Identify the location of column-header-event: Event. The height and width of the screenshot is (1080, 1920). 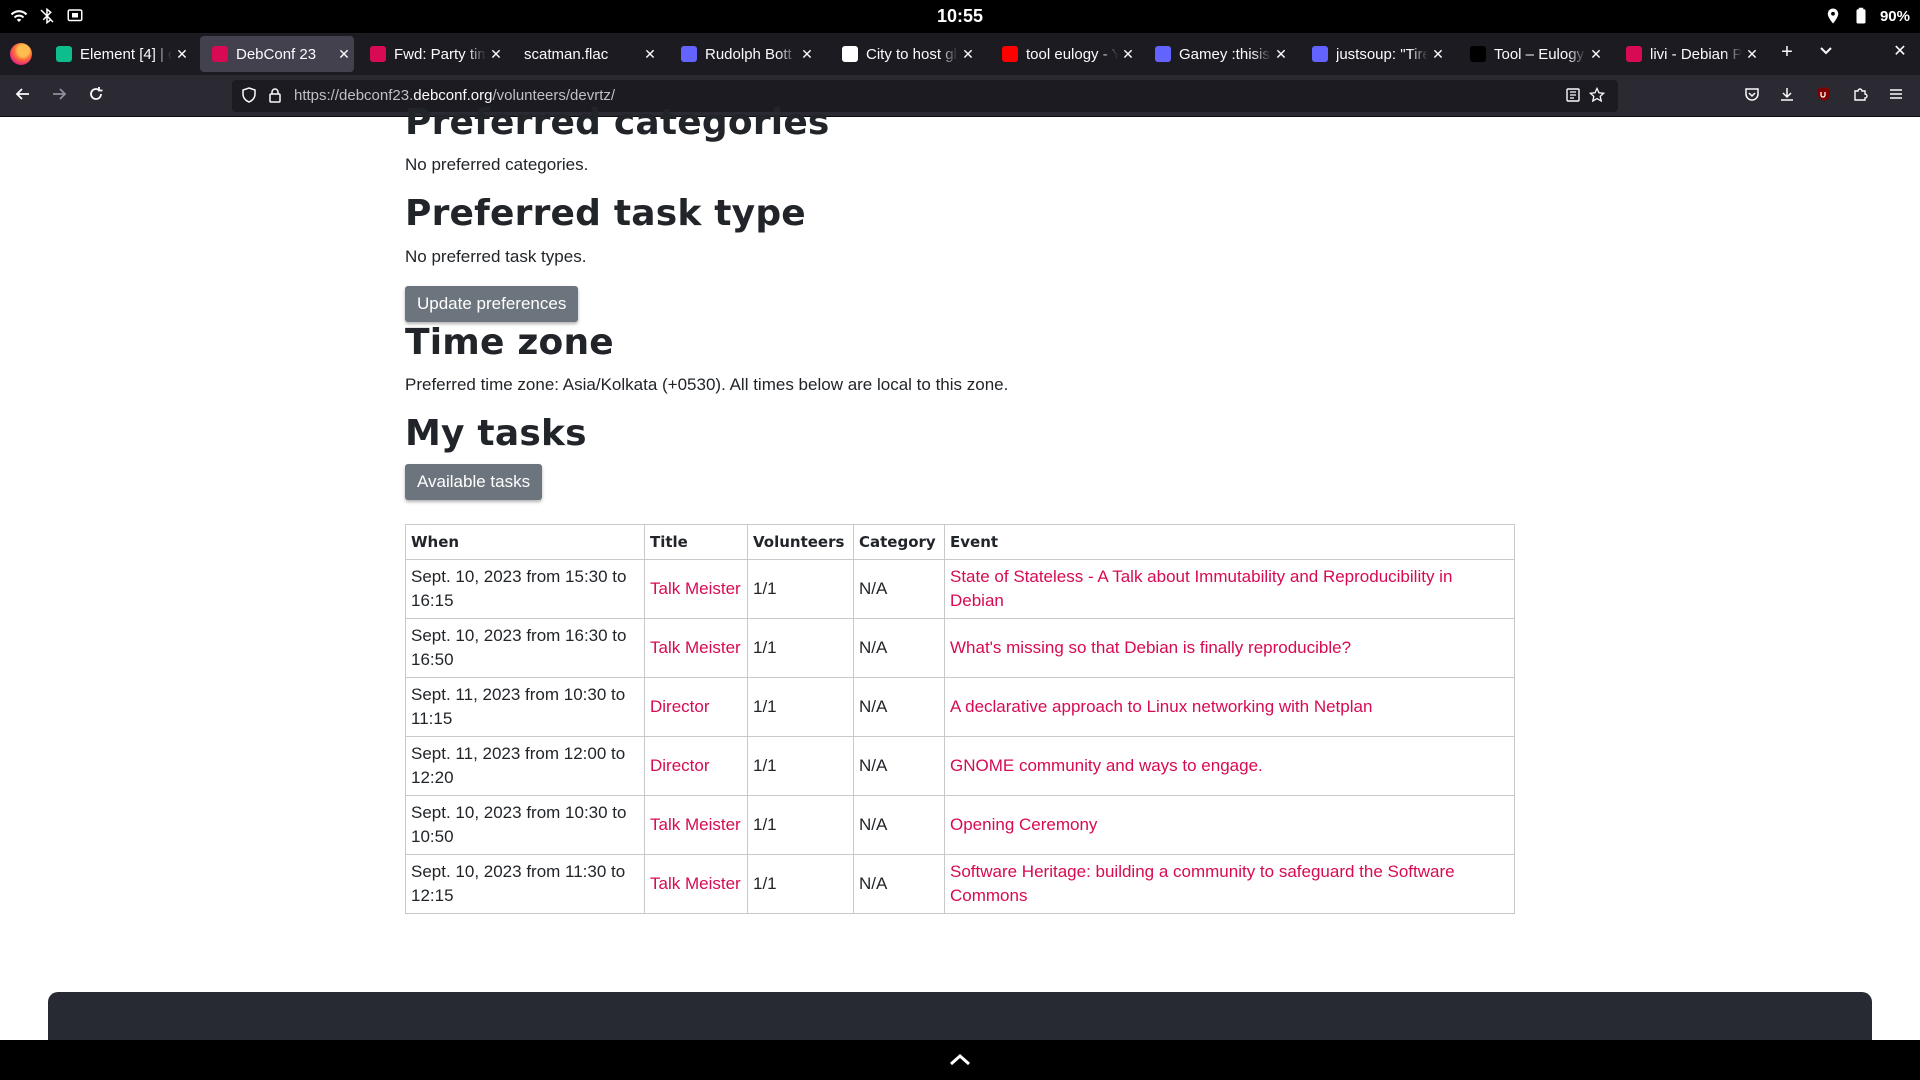
(1229, 542).